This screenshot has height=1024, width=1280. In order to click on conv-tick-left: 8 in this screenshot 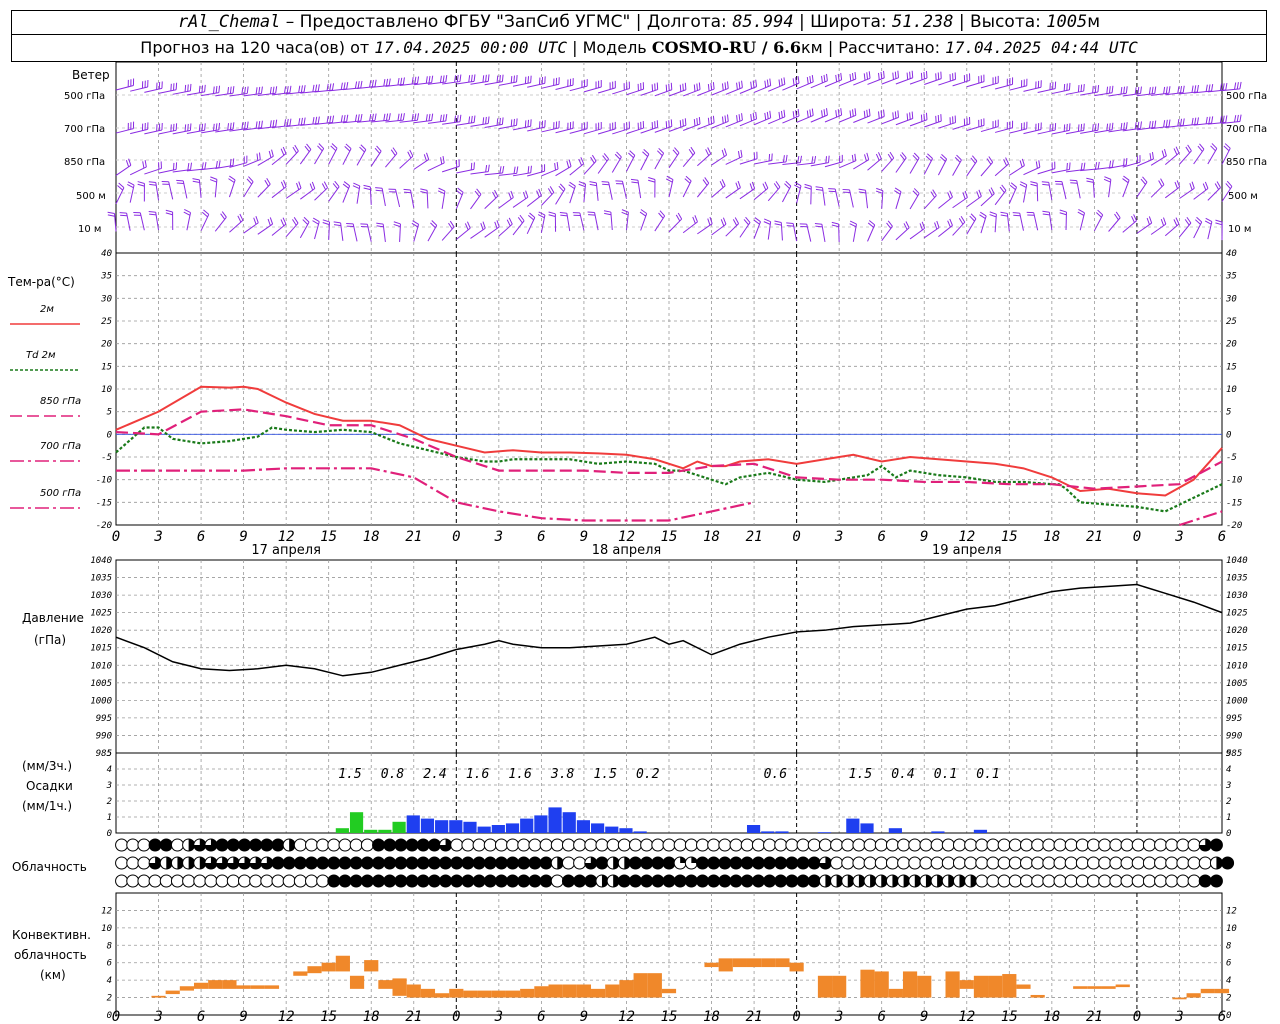, I will do `click(109, 946)`.